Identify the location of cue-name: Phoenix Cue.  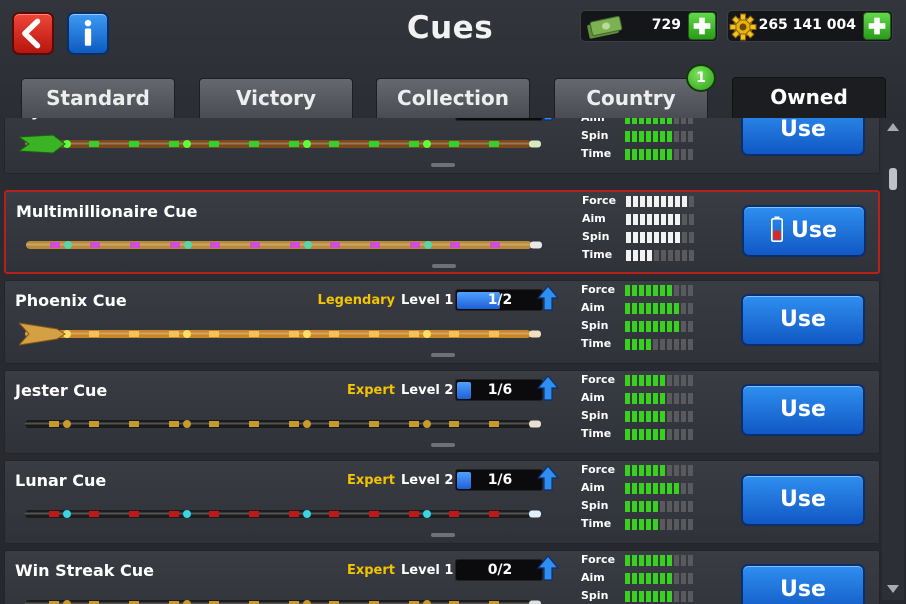
(71, 300).